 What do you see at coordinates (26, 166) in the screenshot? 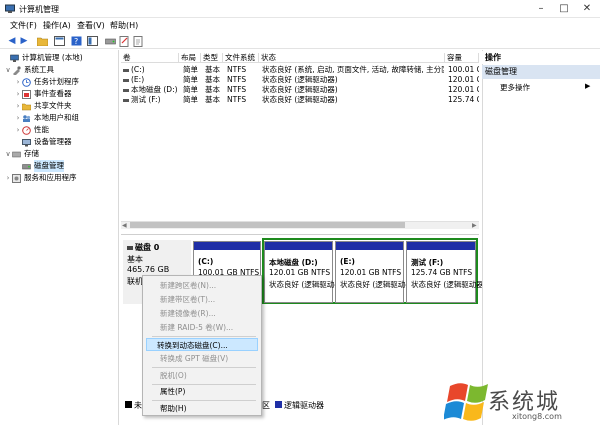
I see `disk-management-icon` at bounding box center [26, 166].